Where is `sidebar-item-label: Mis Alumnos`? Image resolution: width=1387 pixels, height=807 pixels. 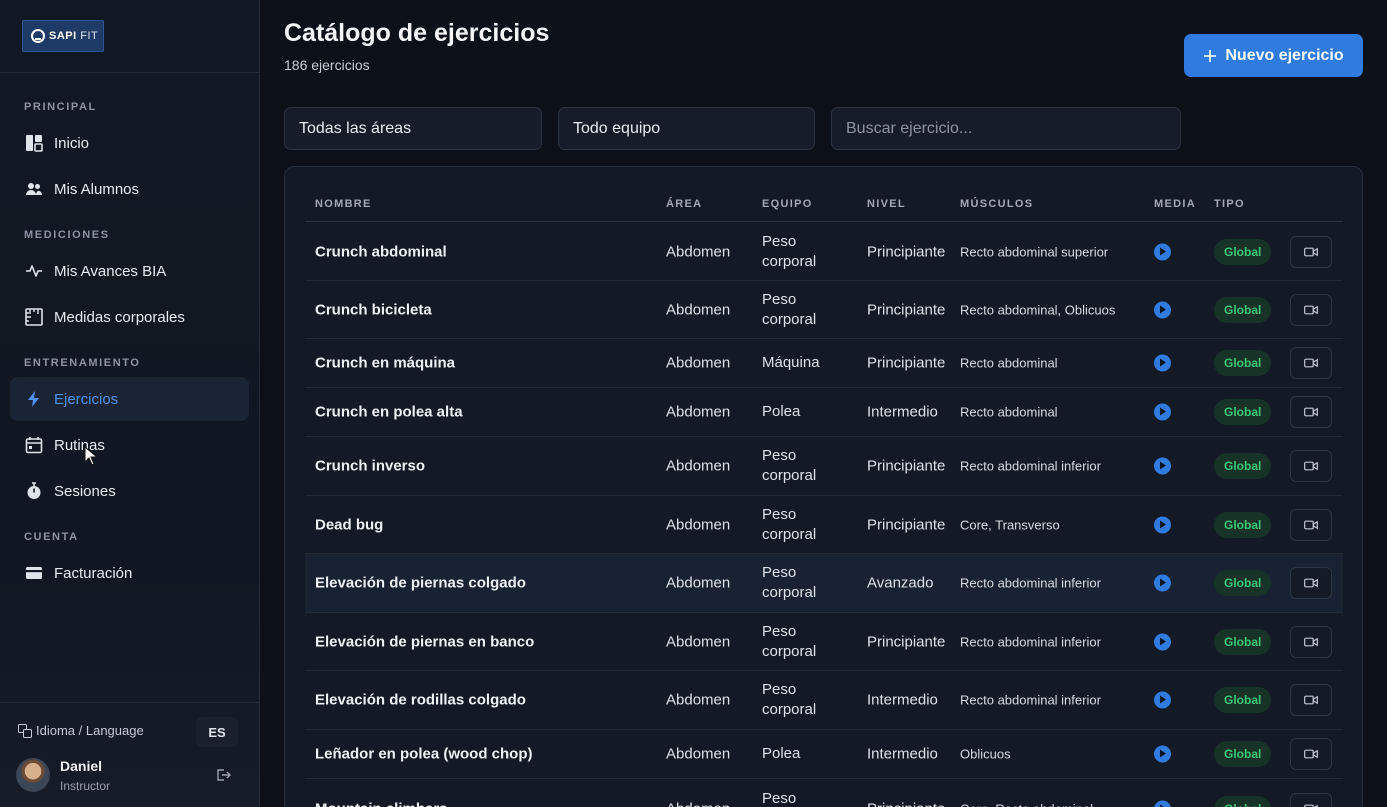
sidebar-item-label: Mis Alumnos is located at coordinates (97, 189).